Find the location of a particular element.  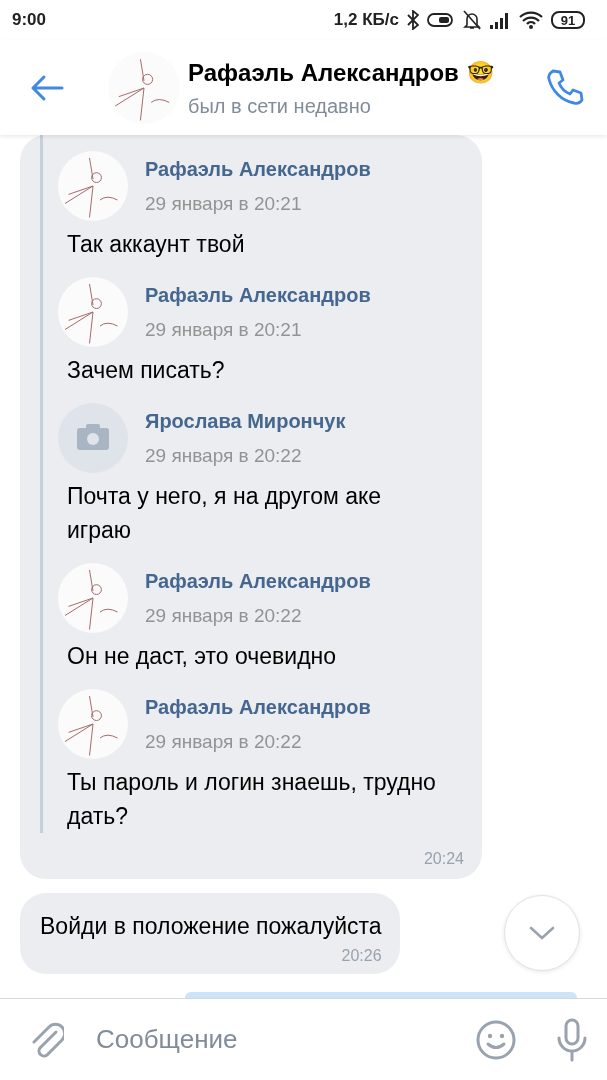

message-text: Войди в положение пожалуйста is located at coordinates (211, 926).